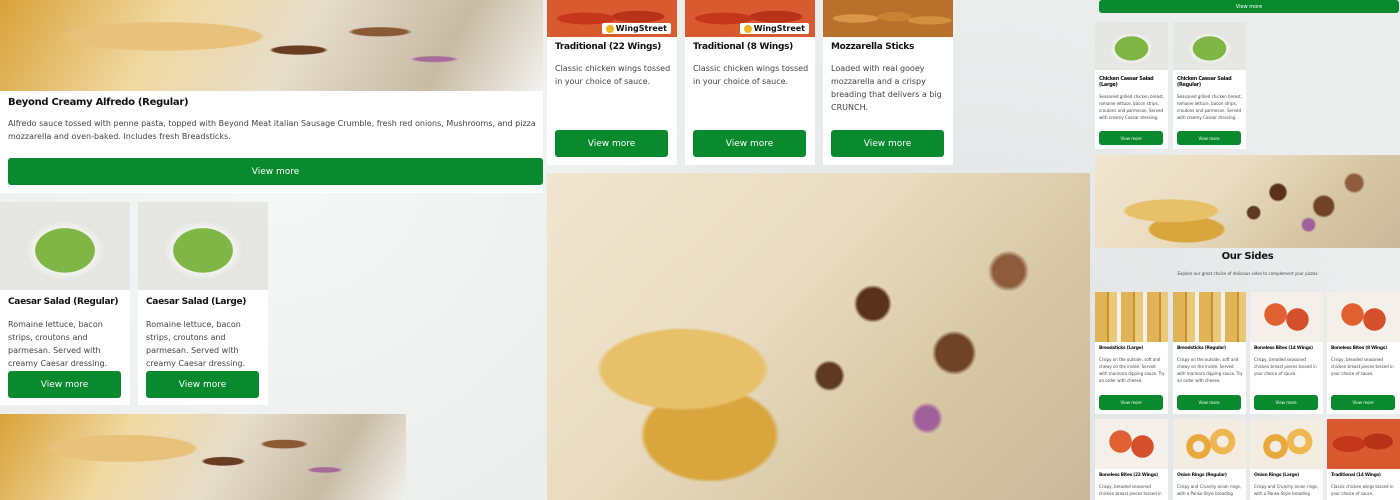  I want to click on caesar-regular-image, so click(65, 246).